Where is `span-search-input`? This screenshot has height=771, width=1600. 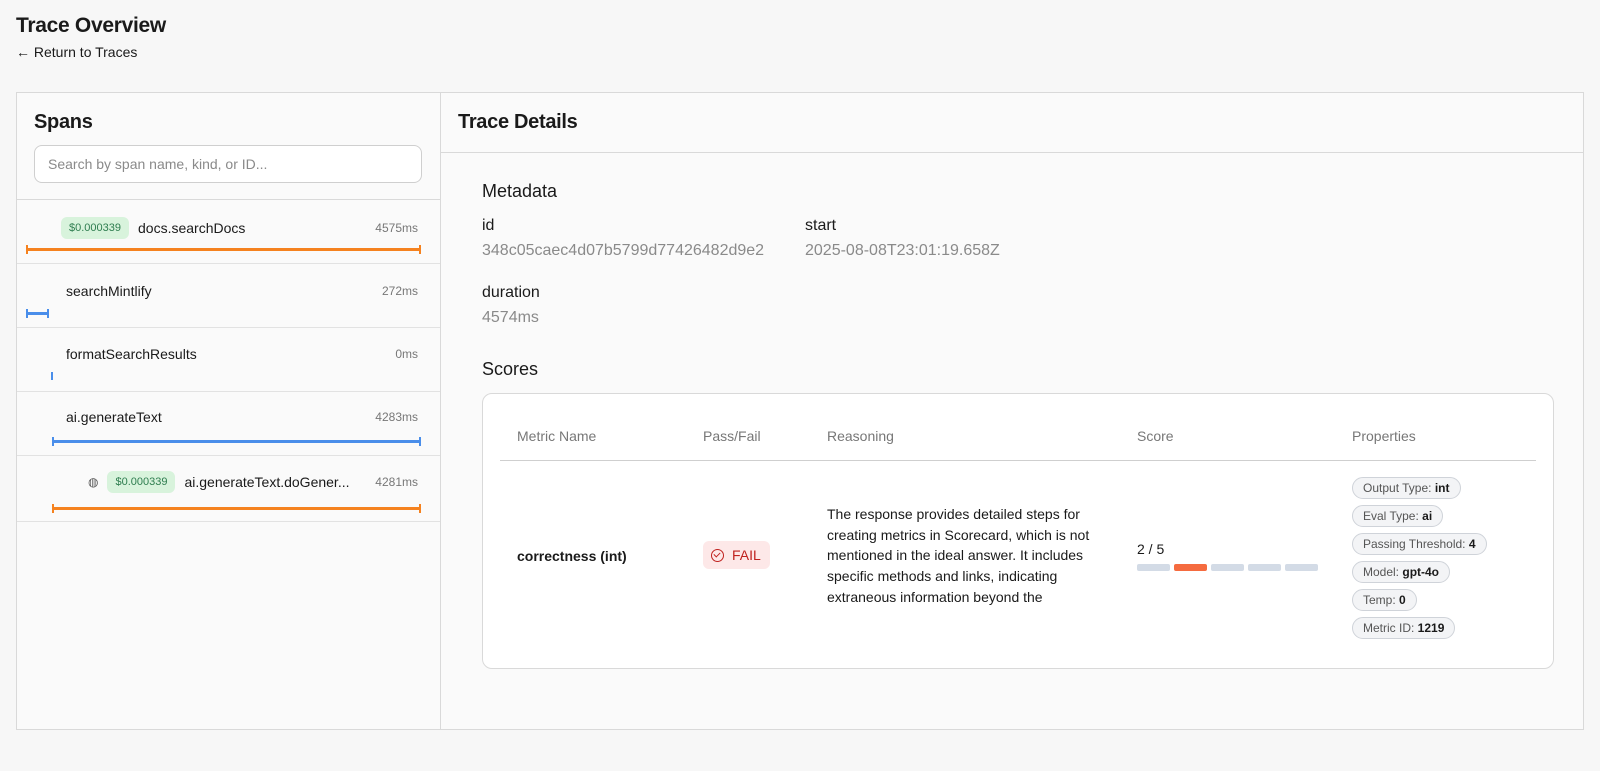
span-search-input is located at coordinates (228, 164).